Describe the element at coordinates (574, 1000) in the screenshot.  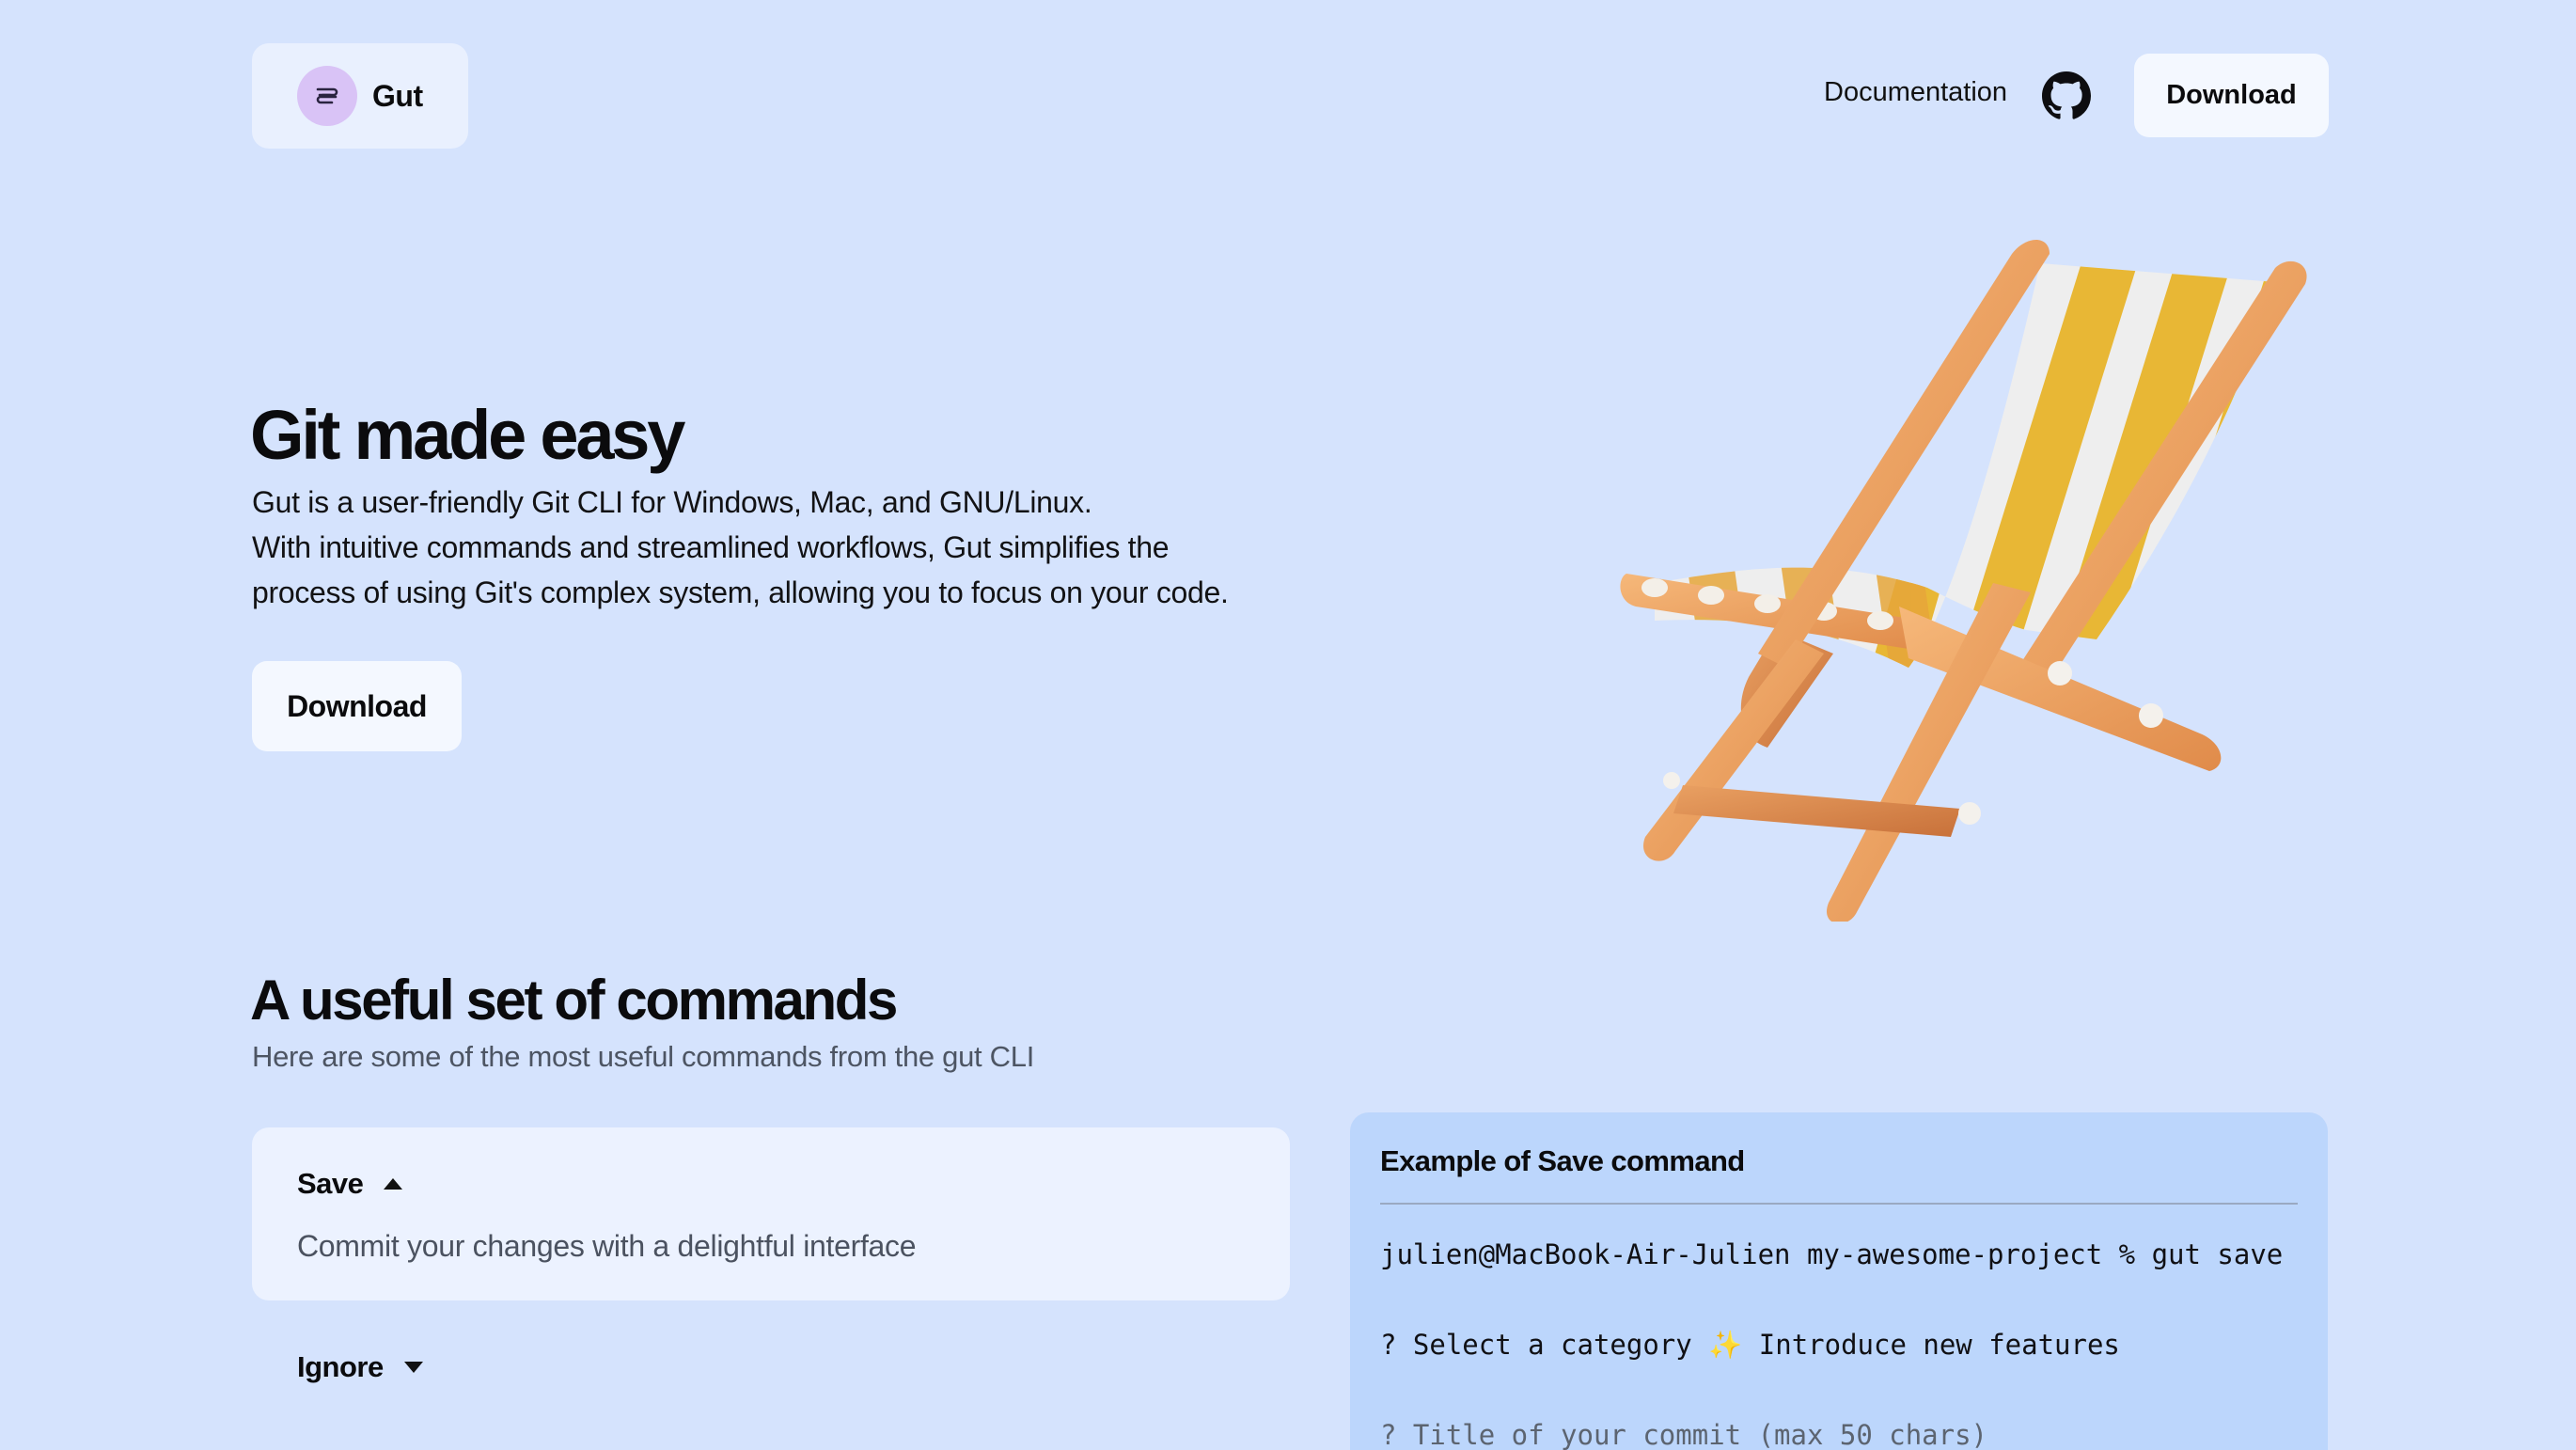
I see `section-title: A useful set of commands` at that location.